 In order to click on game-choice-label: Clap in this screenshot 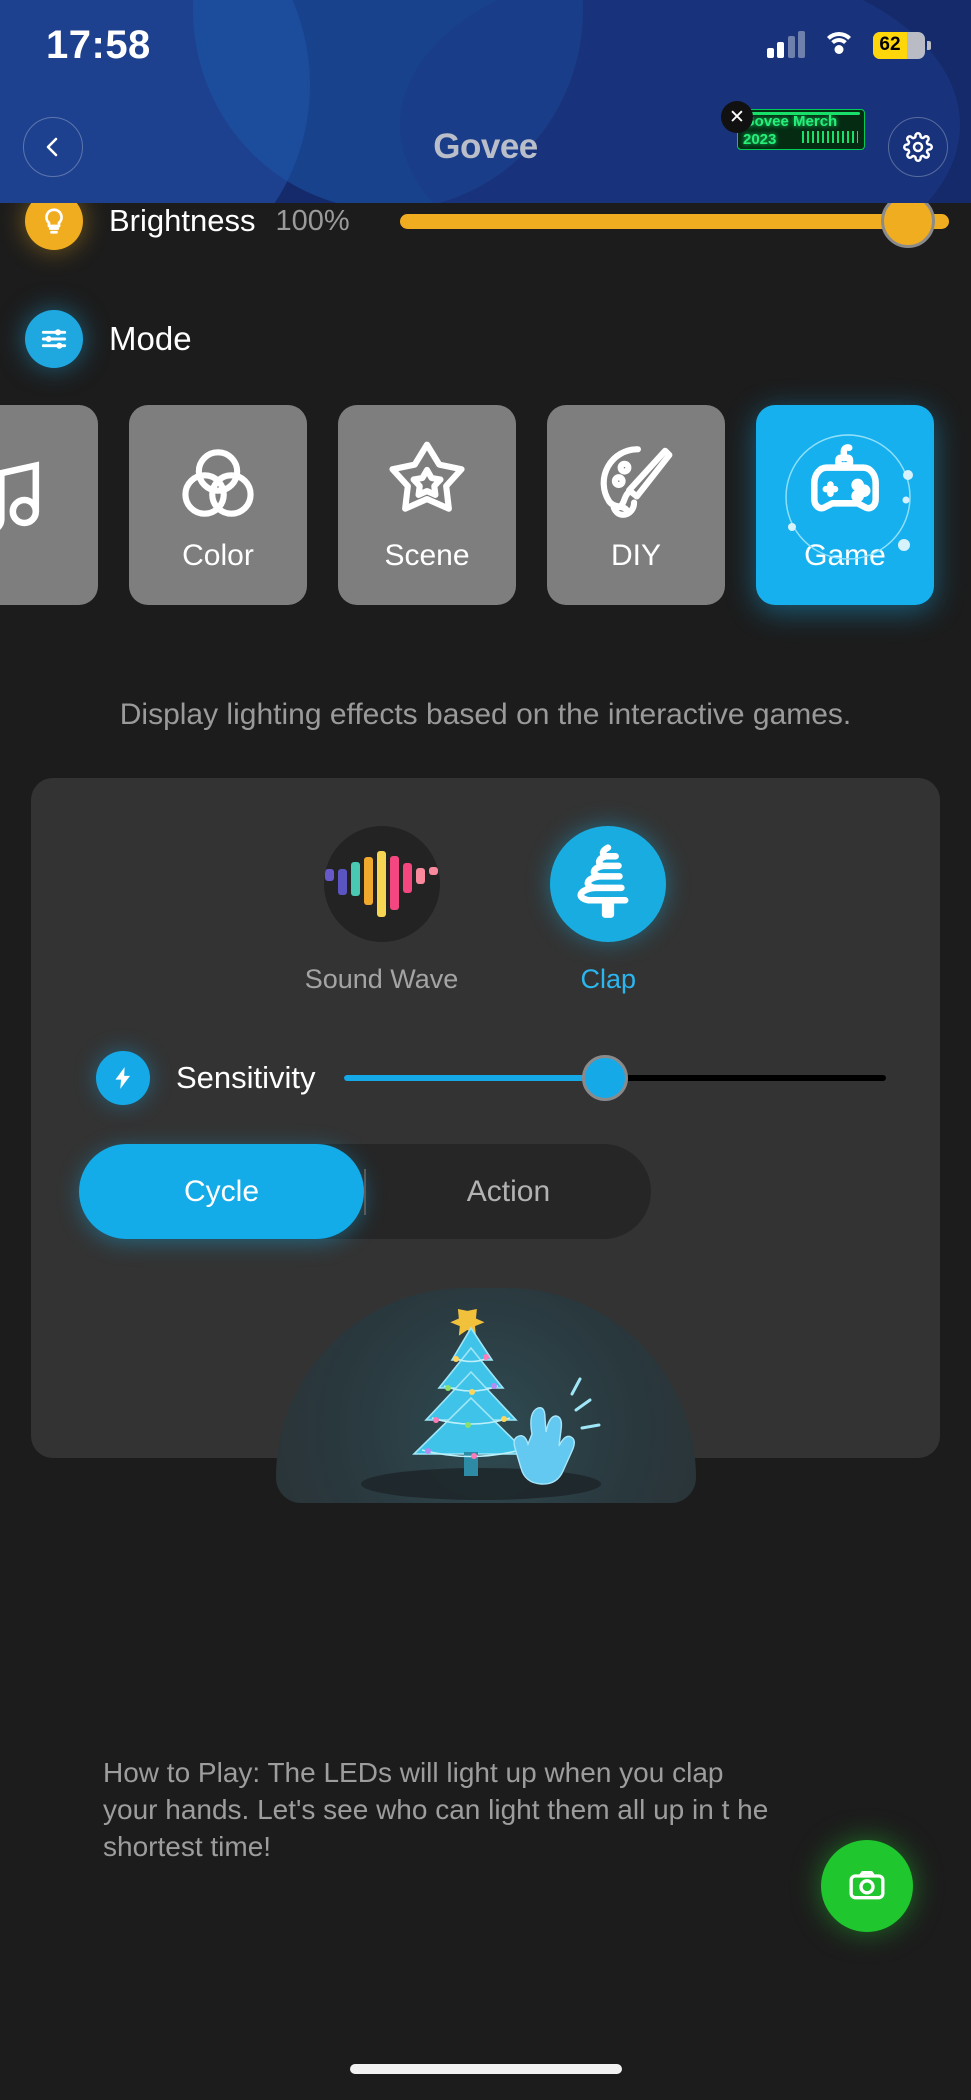, I will do `click(608, 979)`.